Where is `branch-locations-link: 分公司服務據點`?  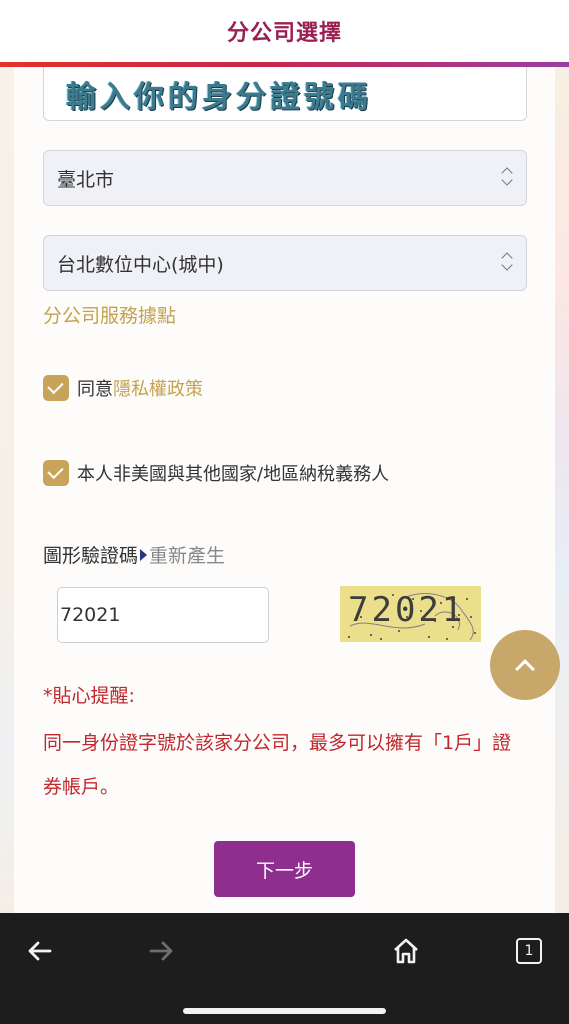
branch-locations-link: 分公司服務據點 is located at coordinates (109, 314).